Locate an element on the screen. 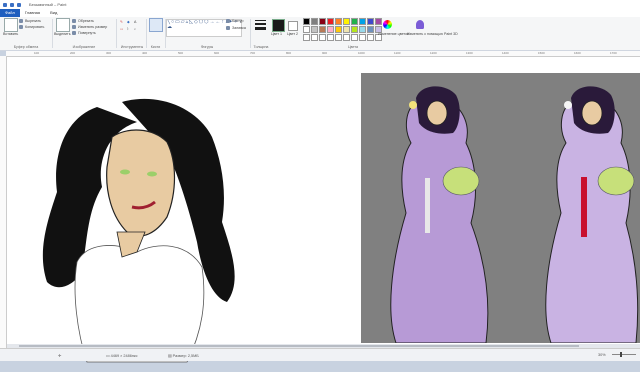 The width and height of the screenshot is (640, 372). zoom-value: 30% is located at coordinates (602, 355).